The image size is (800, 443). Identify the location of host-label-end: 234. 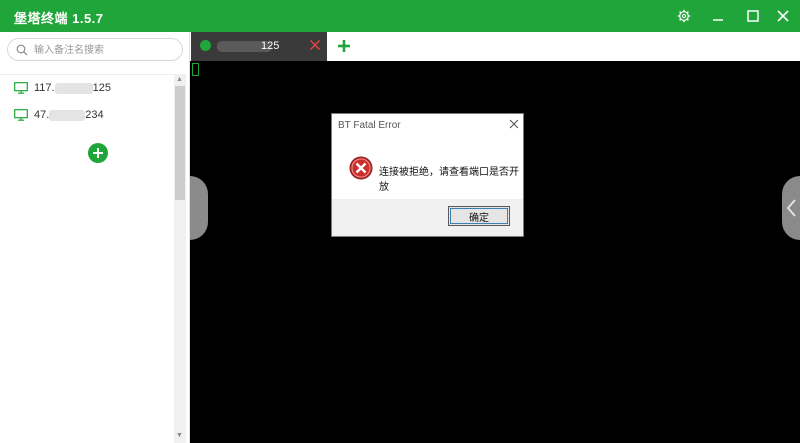
(94, 115).